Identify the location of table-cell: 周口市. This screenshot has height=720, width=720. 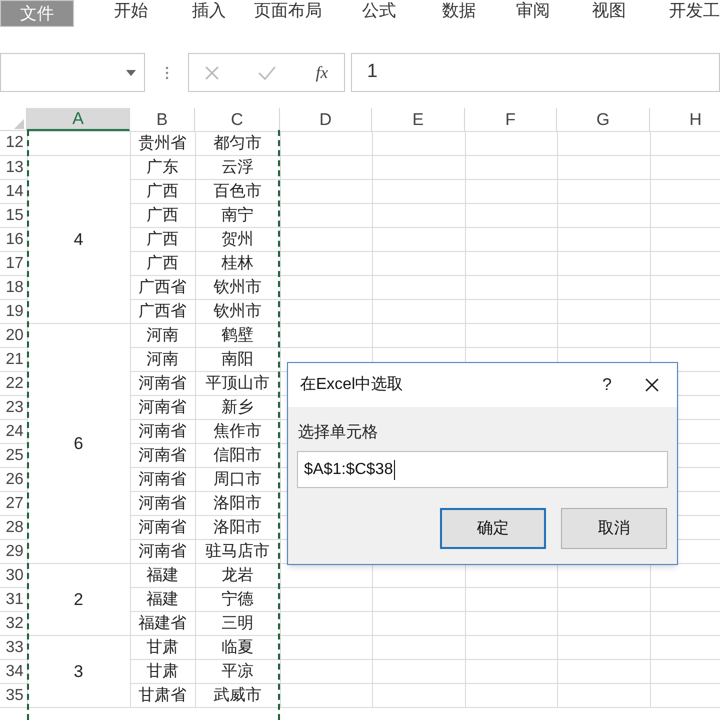
(237, 480).